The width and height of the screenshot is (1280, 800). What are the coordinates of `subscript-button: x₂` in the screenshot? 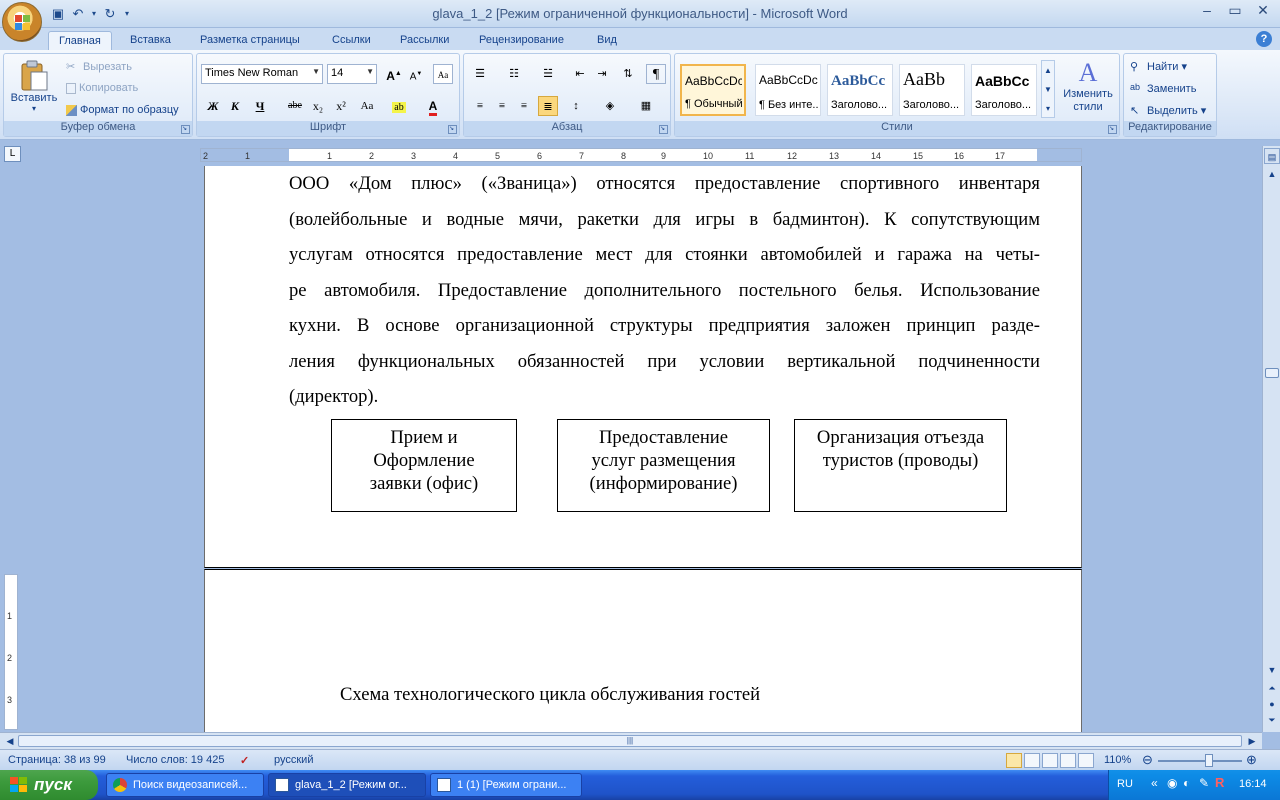 It's located at (318, 106).